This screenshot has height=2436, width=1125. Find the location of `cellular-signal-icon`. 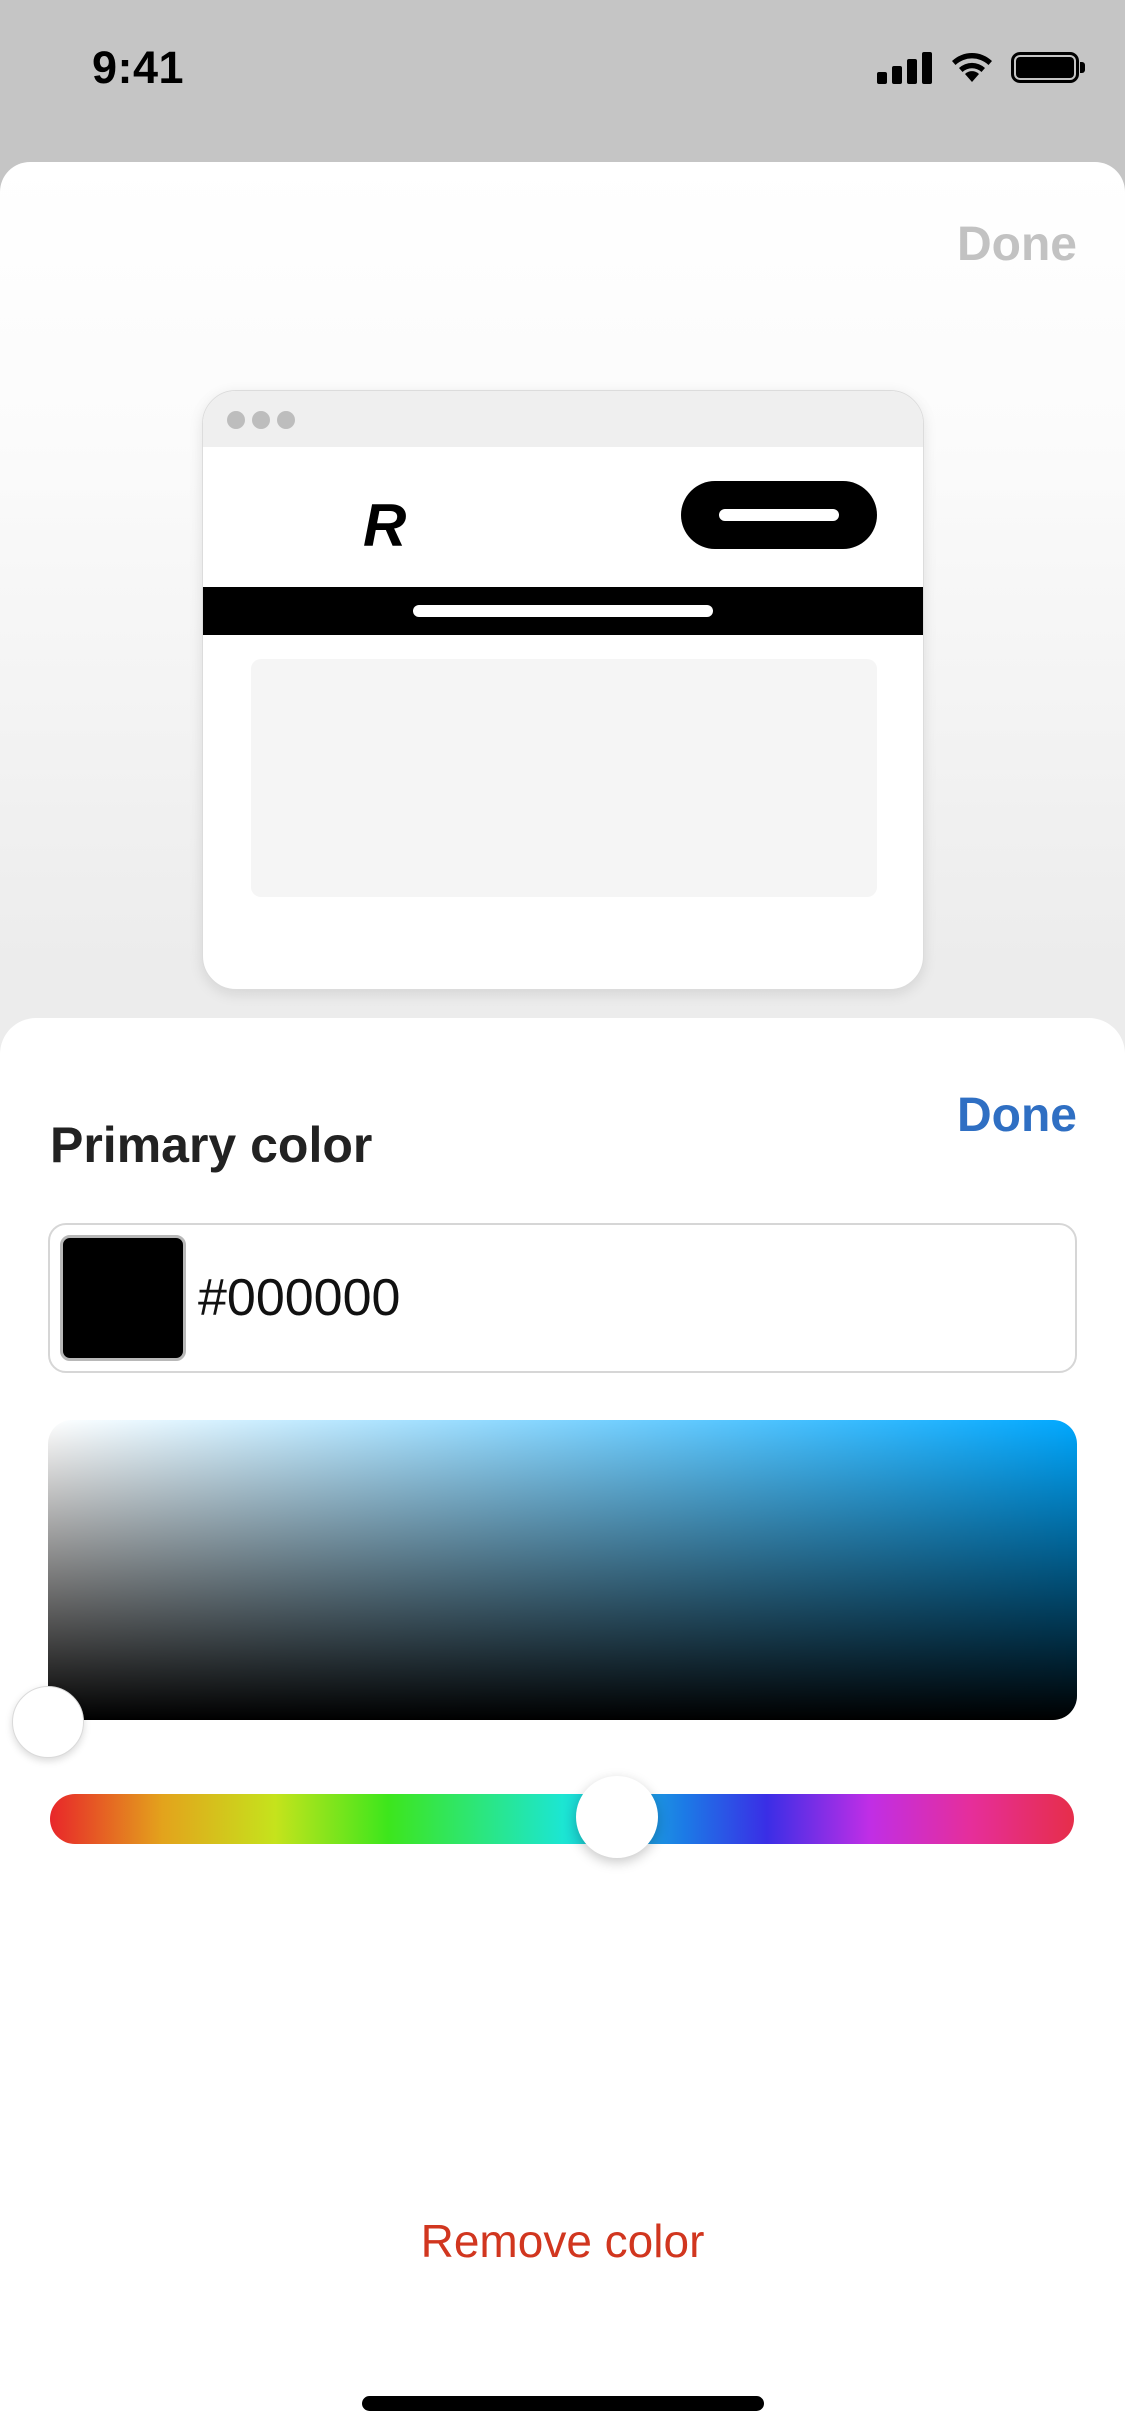

cellular-signal-icon is located at coordinates (905, 67).